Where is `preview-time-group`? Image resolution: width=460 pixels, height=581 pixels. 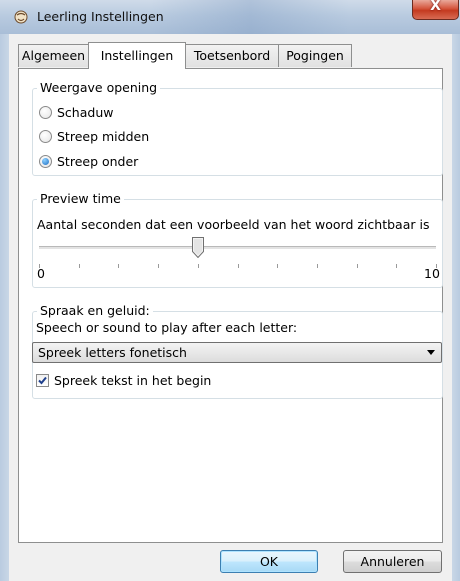 preview-time-group is located at coordinates (237, 243).